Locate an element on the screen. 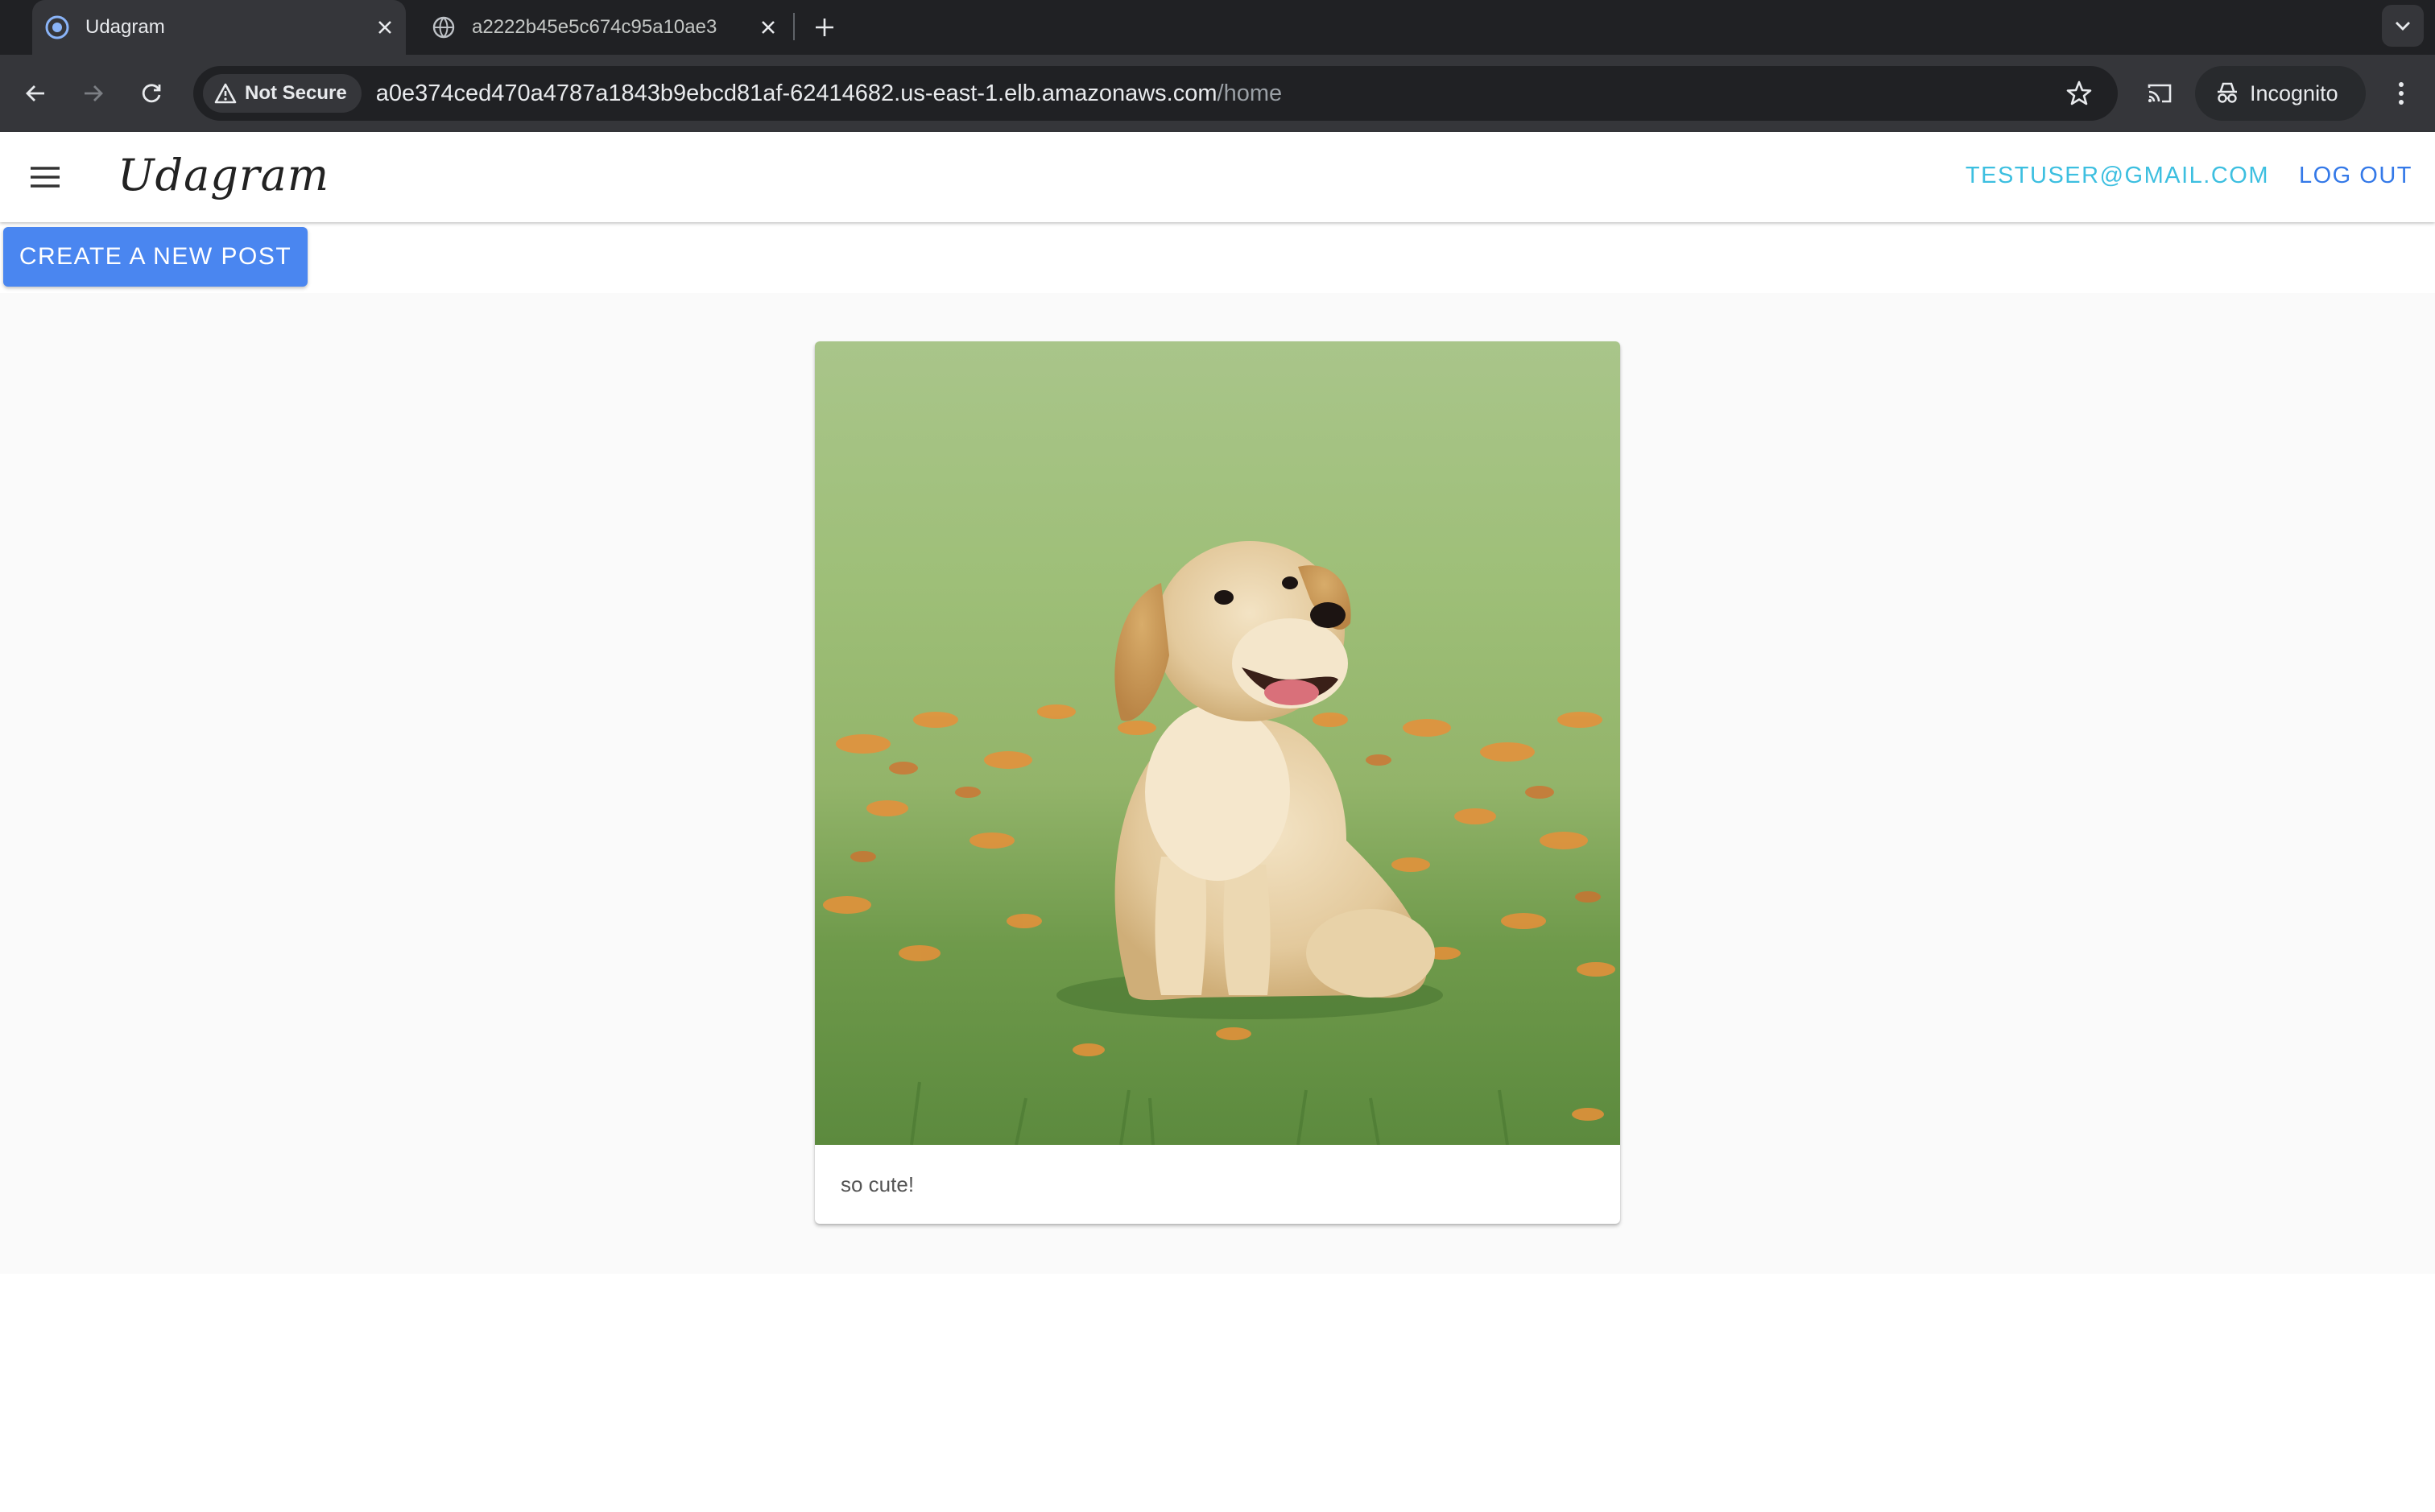  chrome-favicon-icon is located at coordinates (57, 27).